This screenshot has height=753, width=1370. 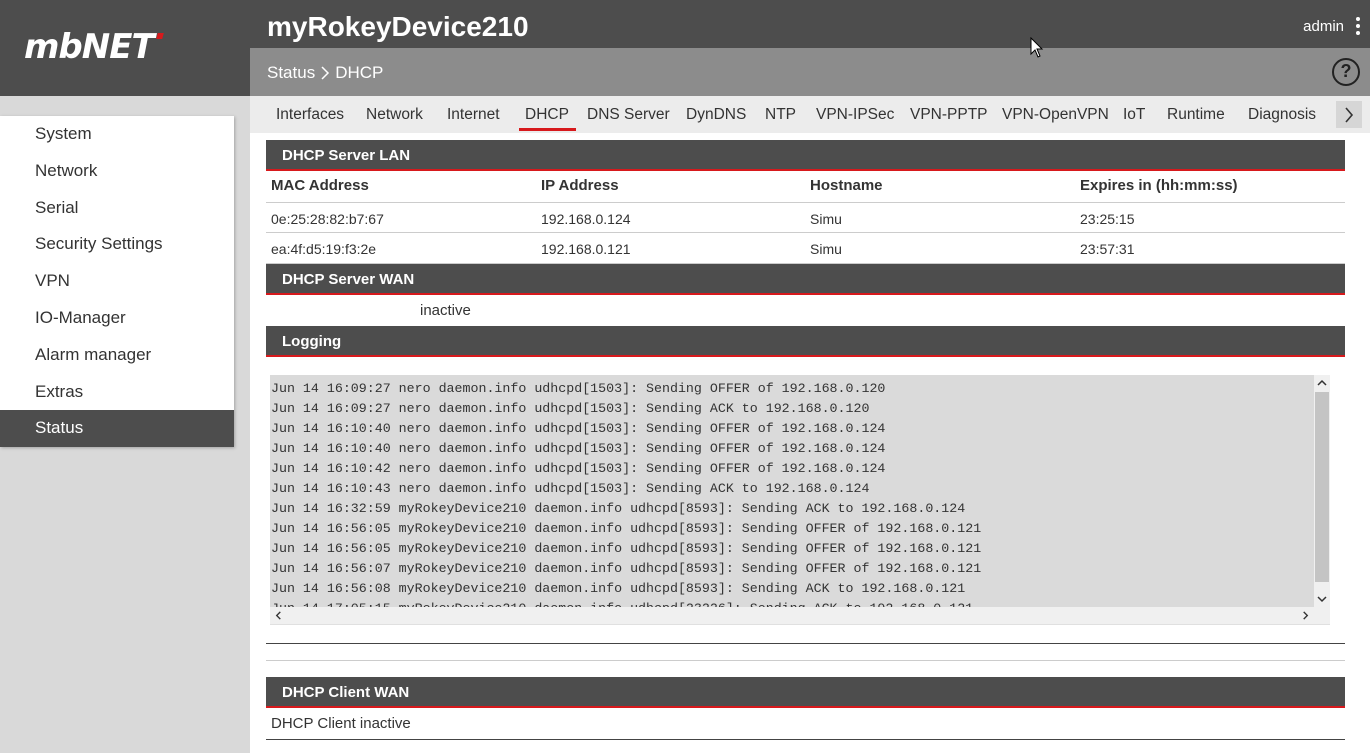 What do you see at coordinates (800, 615) in the screenshot?
I see `horizontal-scrollbar` at bounding box center [800, 615].